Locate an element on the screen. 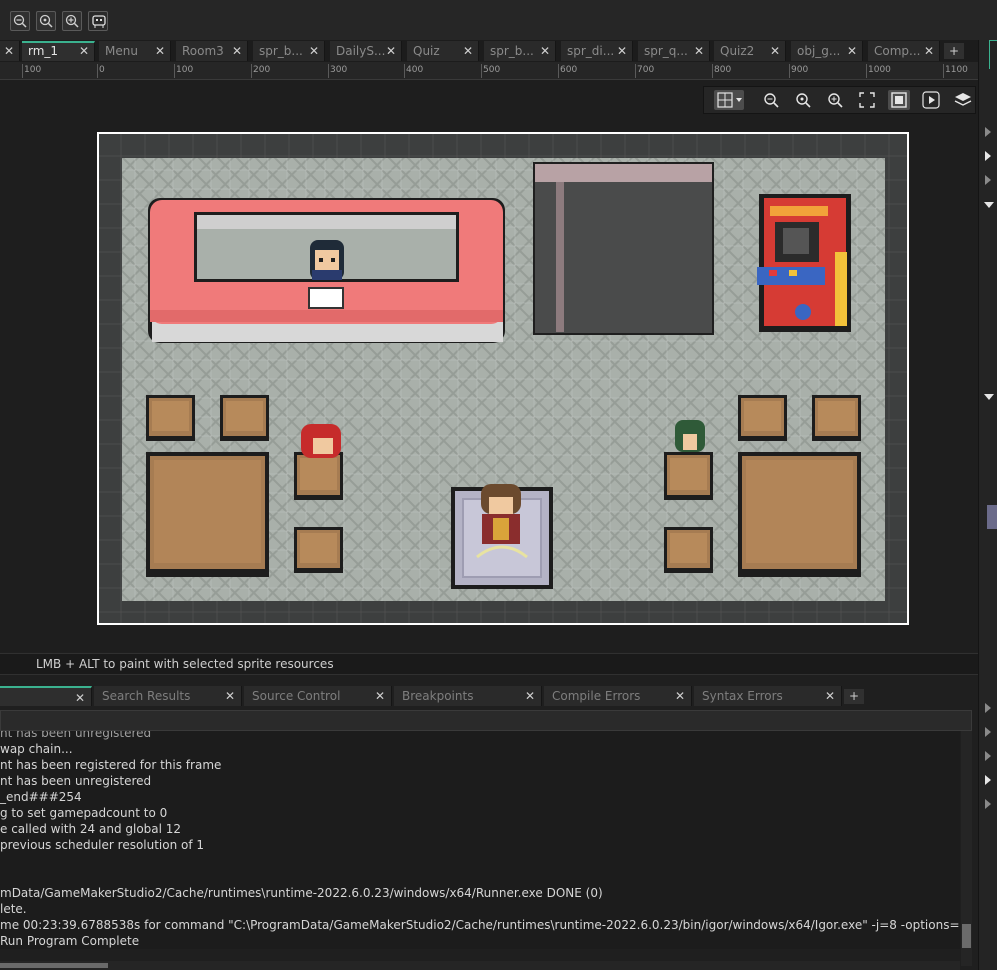 The image size is (997, 970). horizontal-scroll-thumb is located at coordinates (54, 965).